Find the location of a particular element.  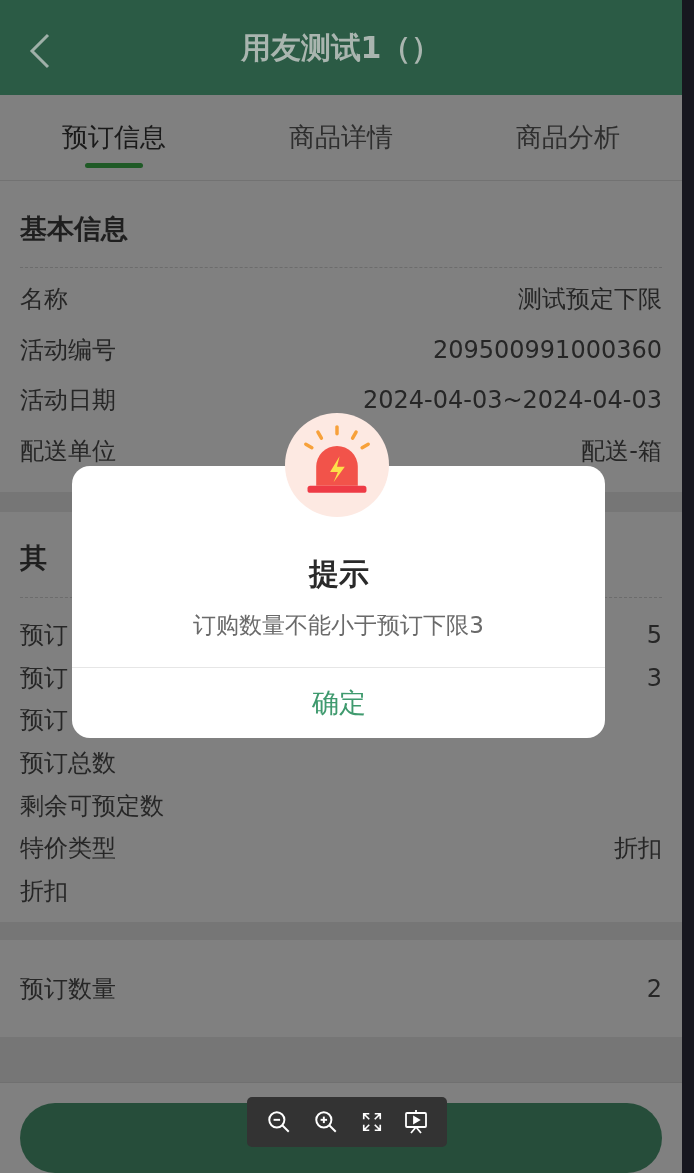

field-label: 配送单位 is located at coordinates (68, 451).